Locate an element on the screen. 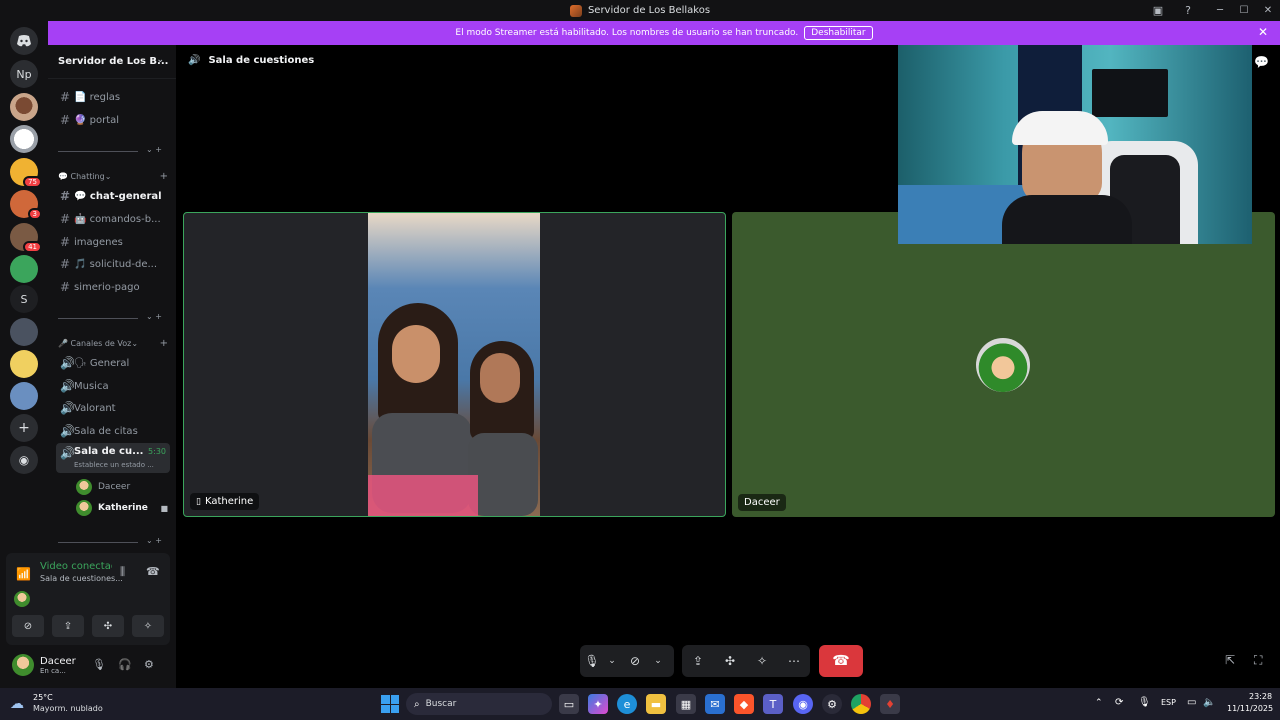  teams-icon: T is located at coordinates (773, 704).